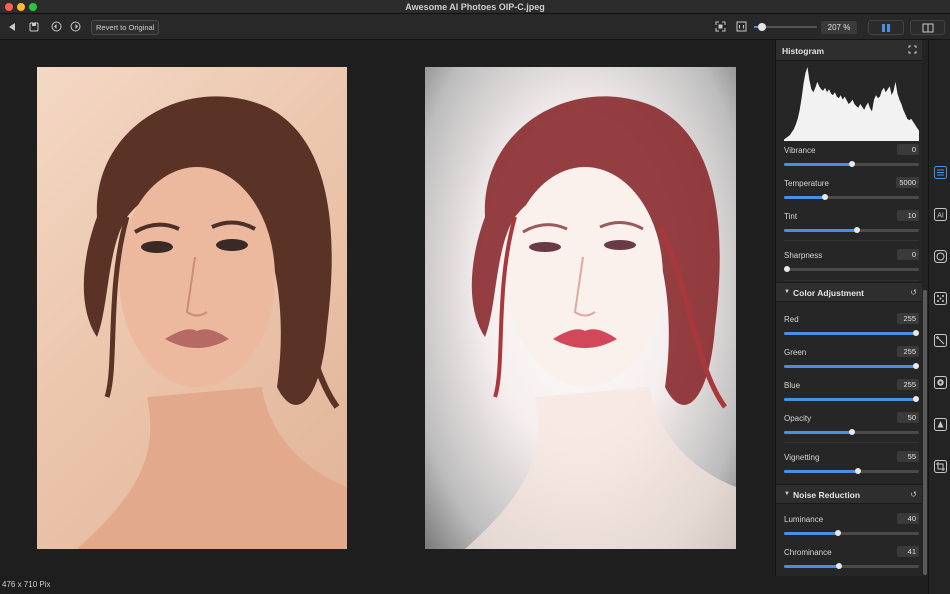  I want to click on slider-temperature: Temperature 5000, so click(851, 192).